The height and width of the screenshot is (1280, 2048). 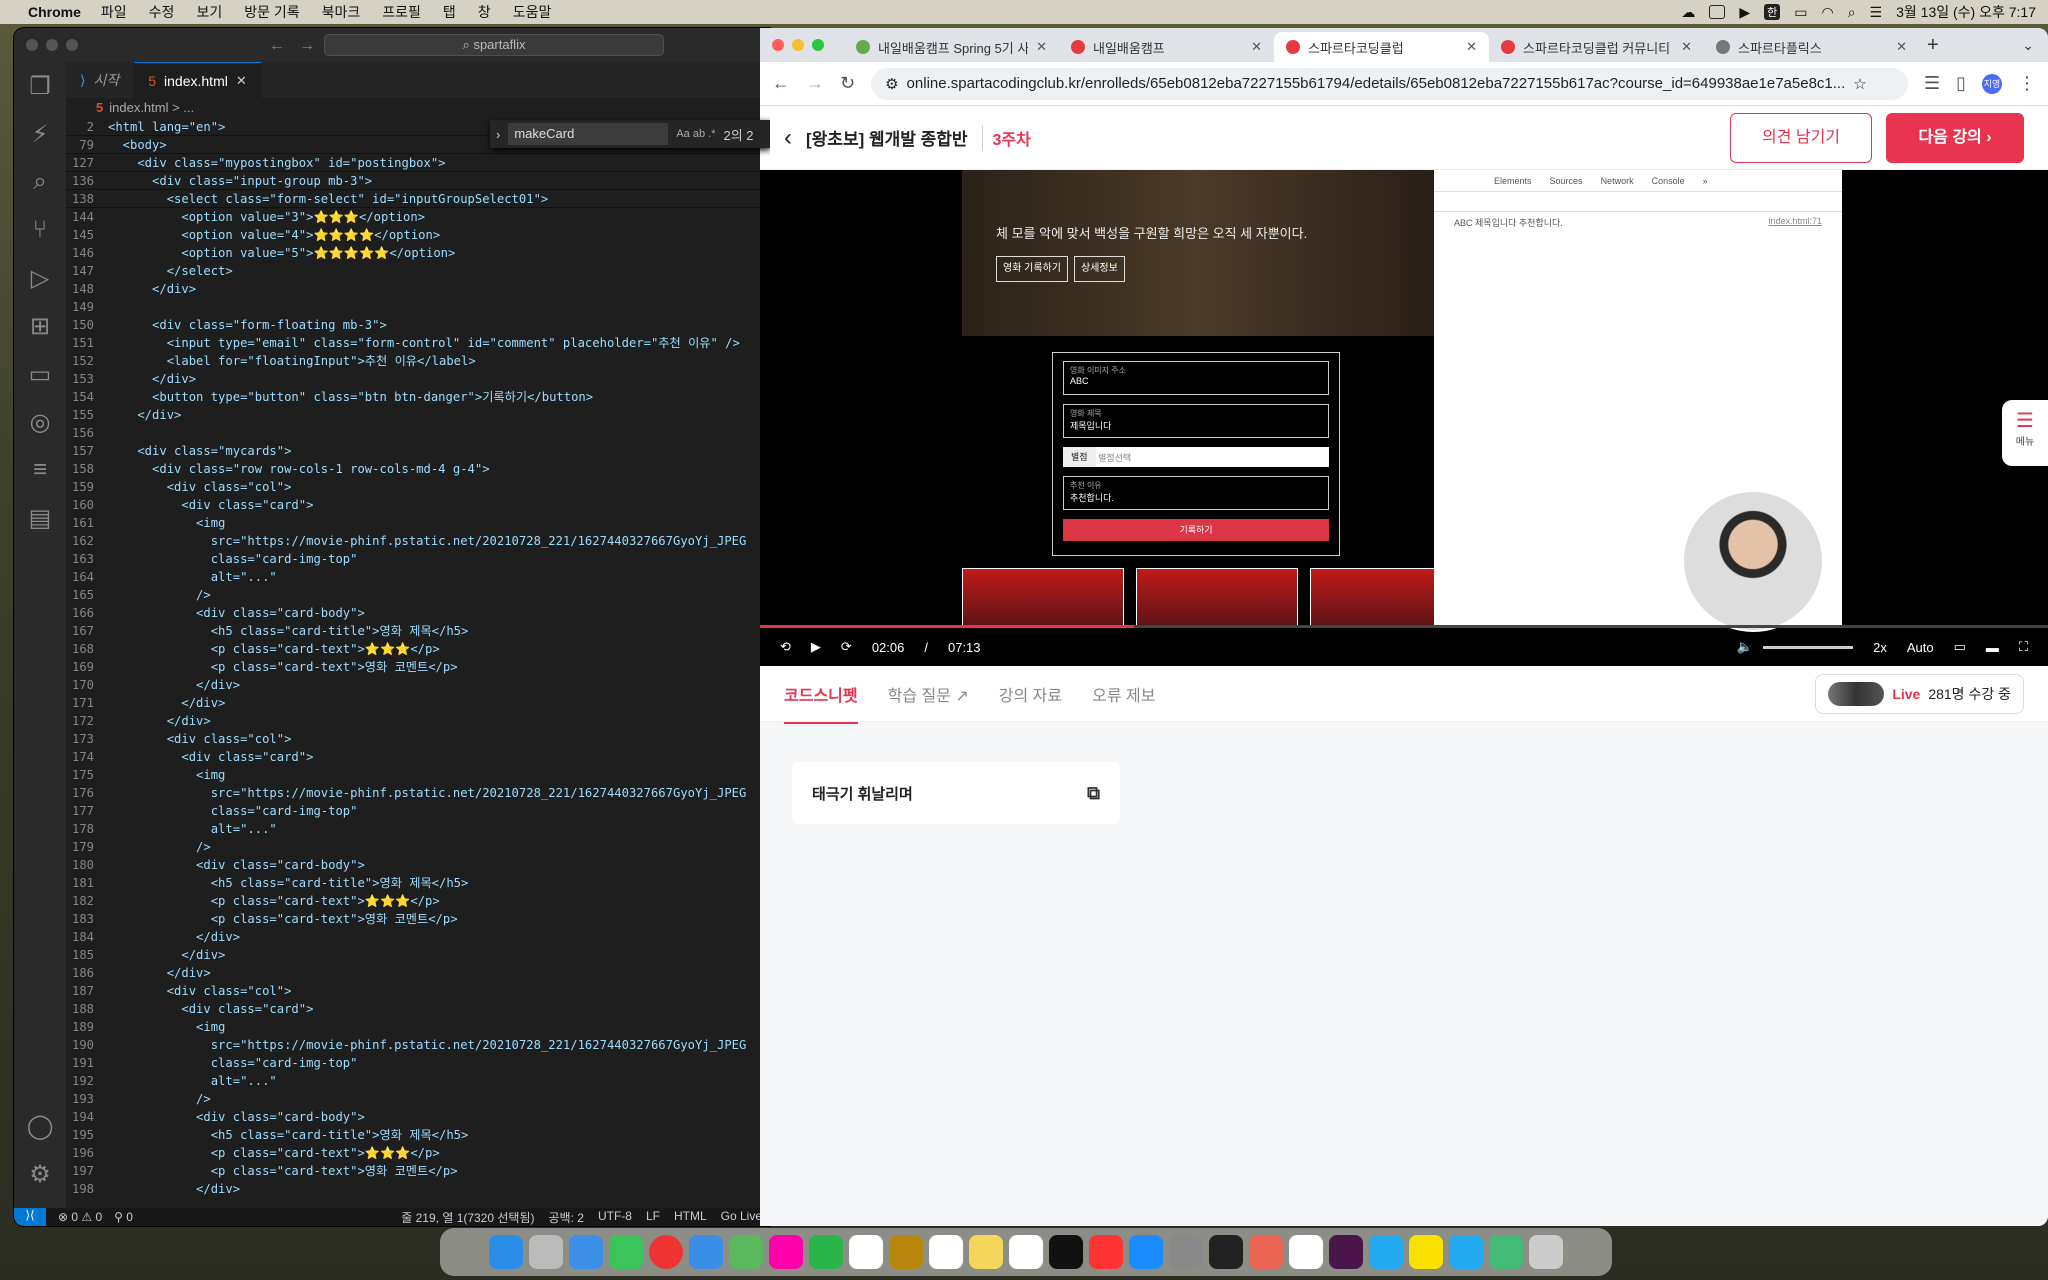 I want to click on code-line: 156, so click(x=418, y=433).